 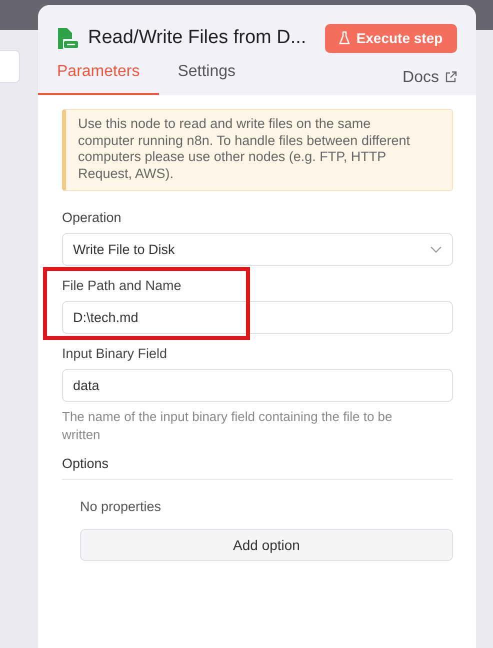 I want to click on input-field: D:\tech.md, so click(x=257, y=317).